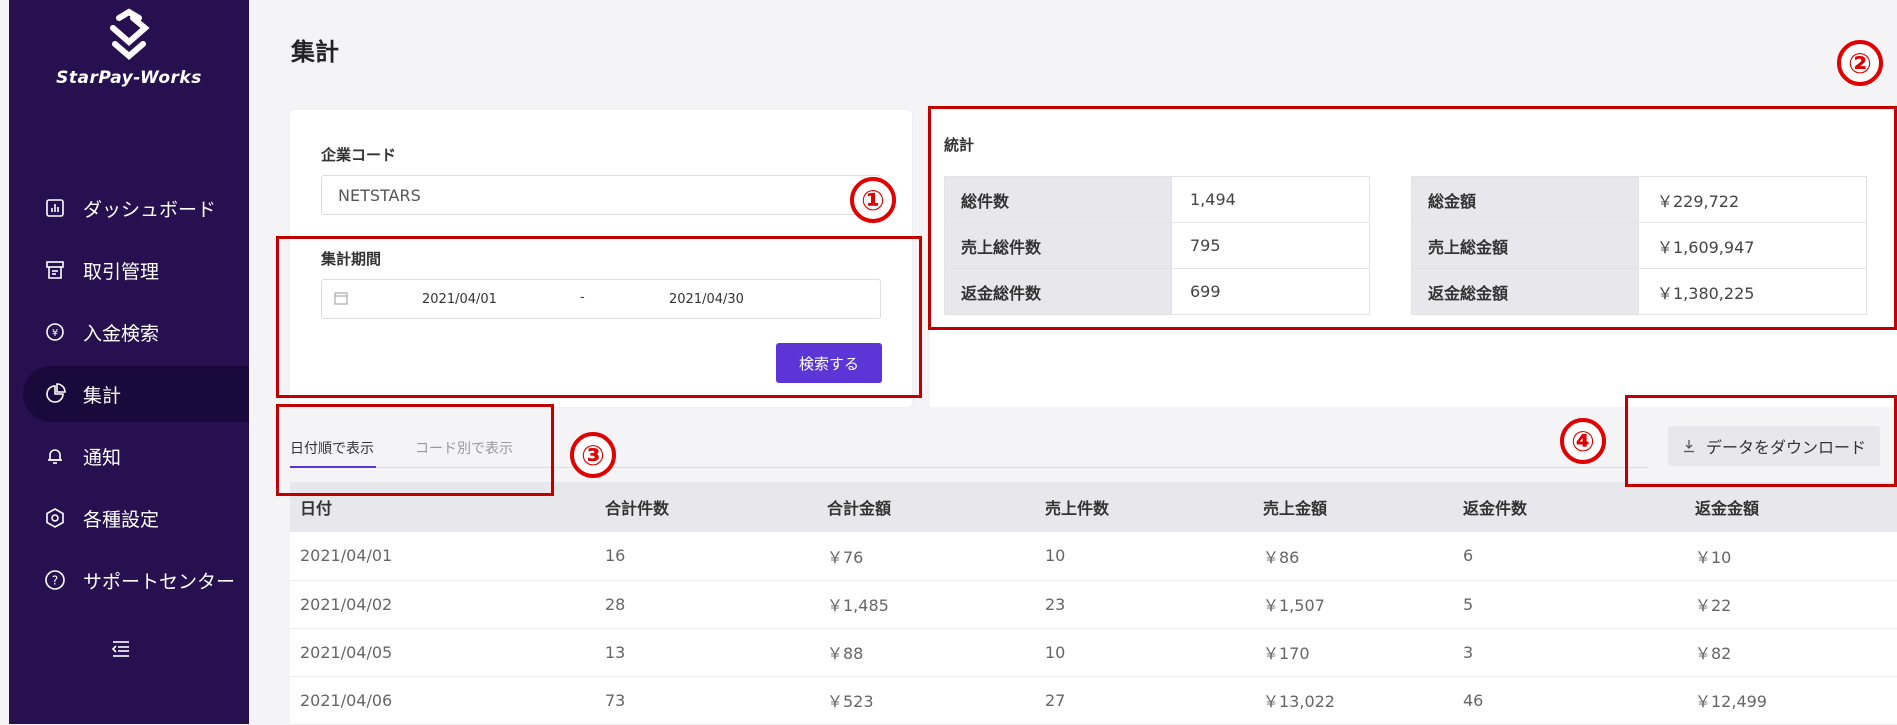 Image resolution: width=1897 pixels, height=725 pixels. What do you see at coordinates (1579, 604) in the screenshot?
I see `table-cell: 5` at bounding box center [1579, 604].